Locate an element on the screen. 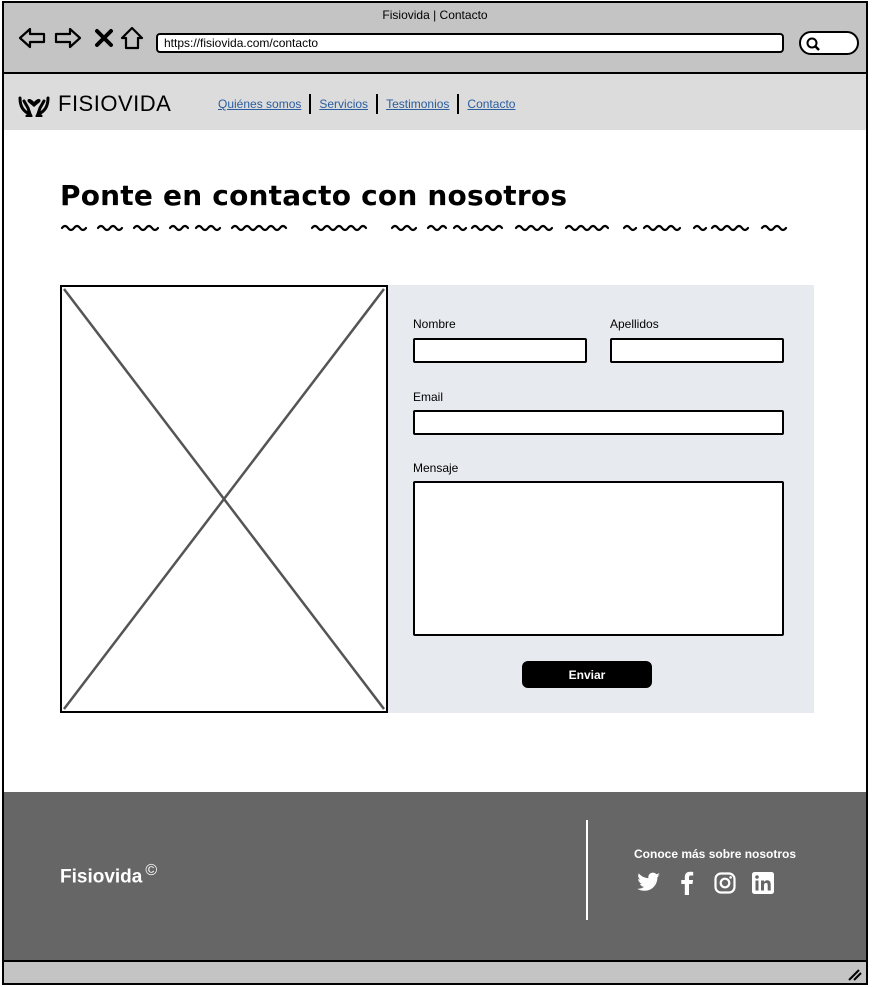  social-links is located at coordinates (706, 883).